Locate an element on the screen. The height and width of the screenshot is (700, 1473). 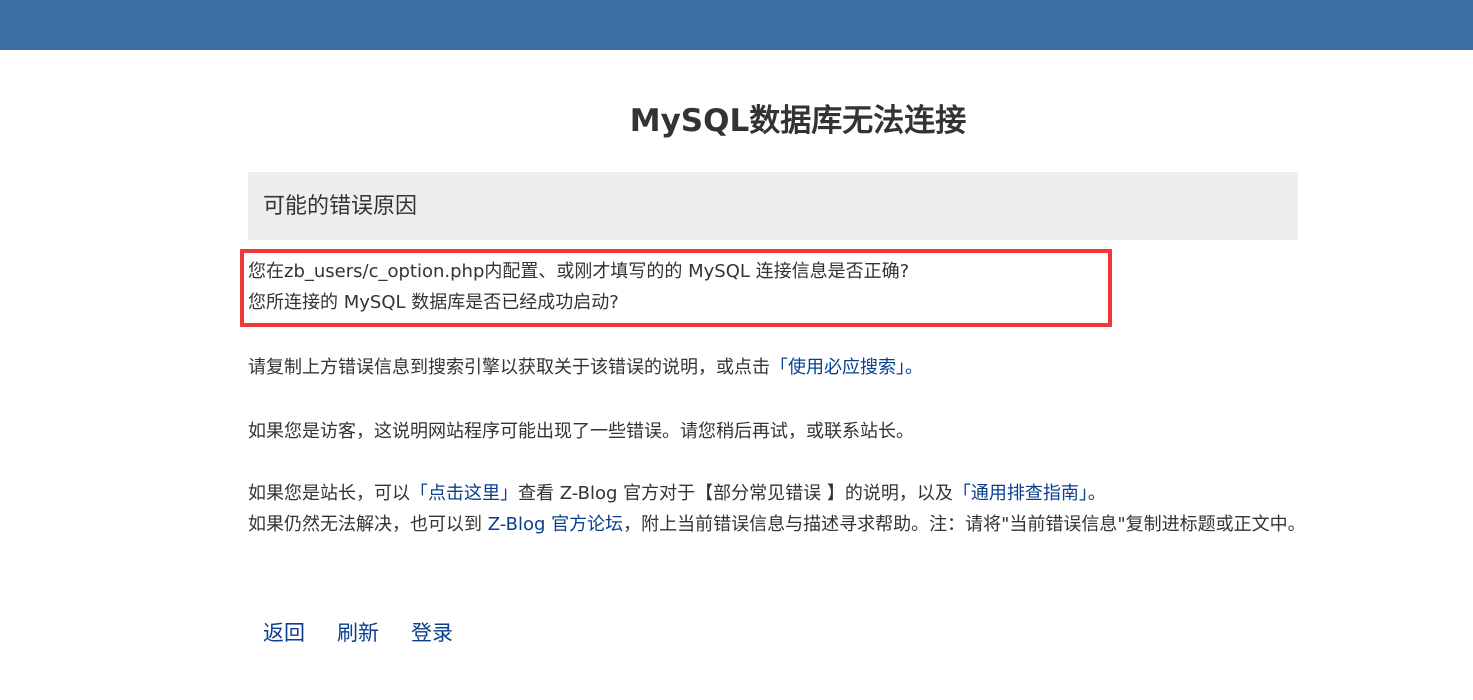
admin-text-4: 如果仍然无法解决，也可以到 is located at coordinates (368, 524).